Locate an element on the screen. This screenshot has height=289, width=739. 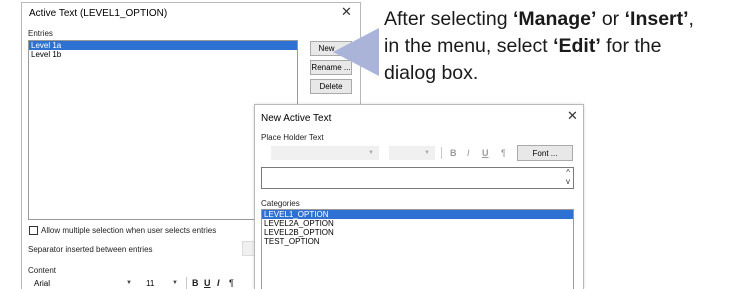
font-value: Arial is located at coordinates (42, 283).